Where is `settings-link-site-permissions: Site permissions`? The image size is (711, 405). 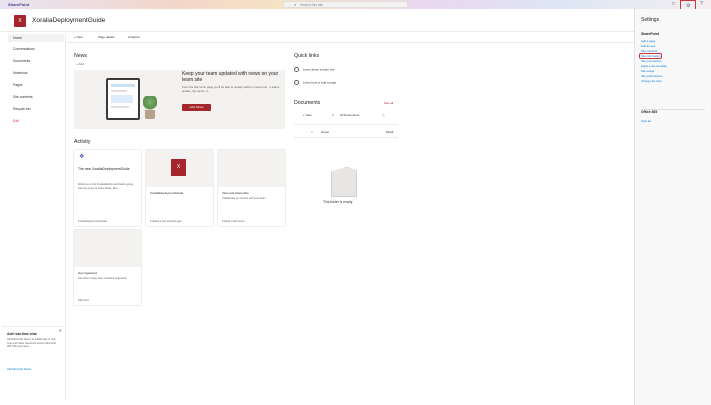 settings-link-site-permissions: Site permissions is located at coordinates (651, 61).